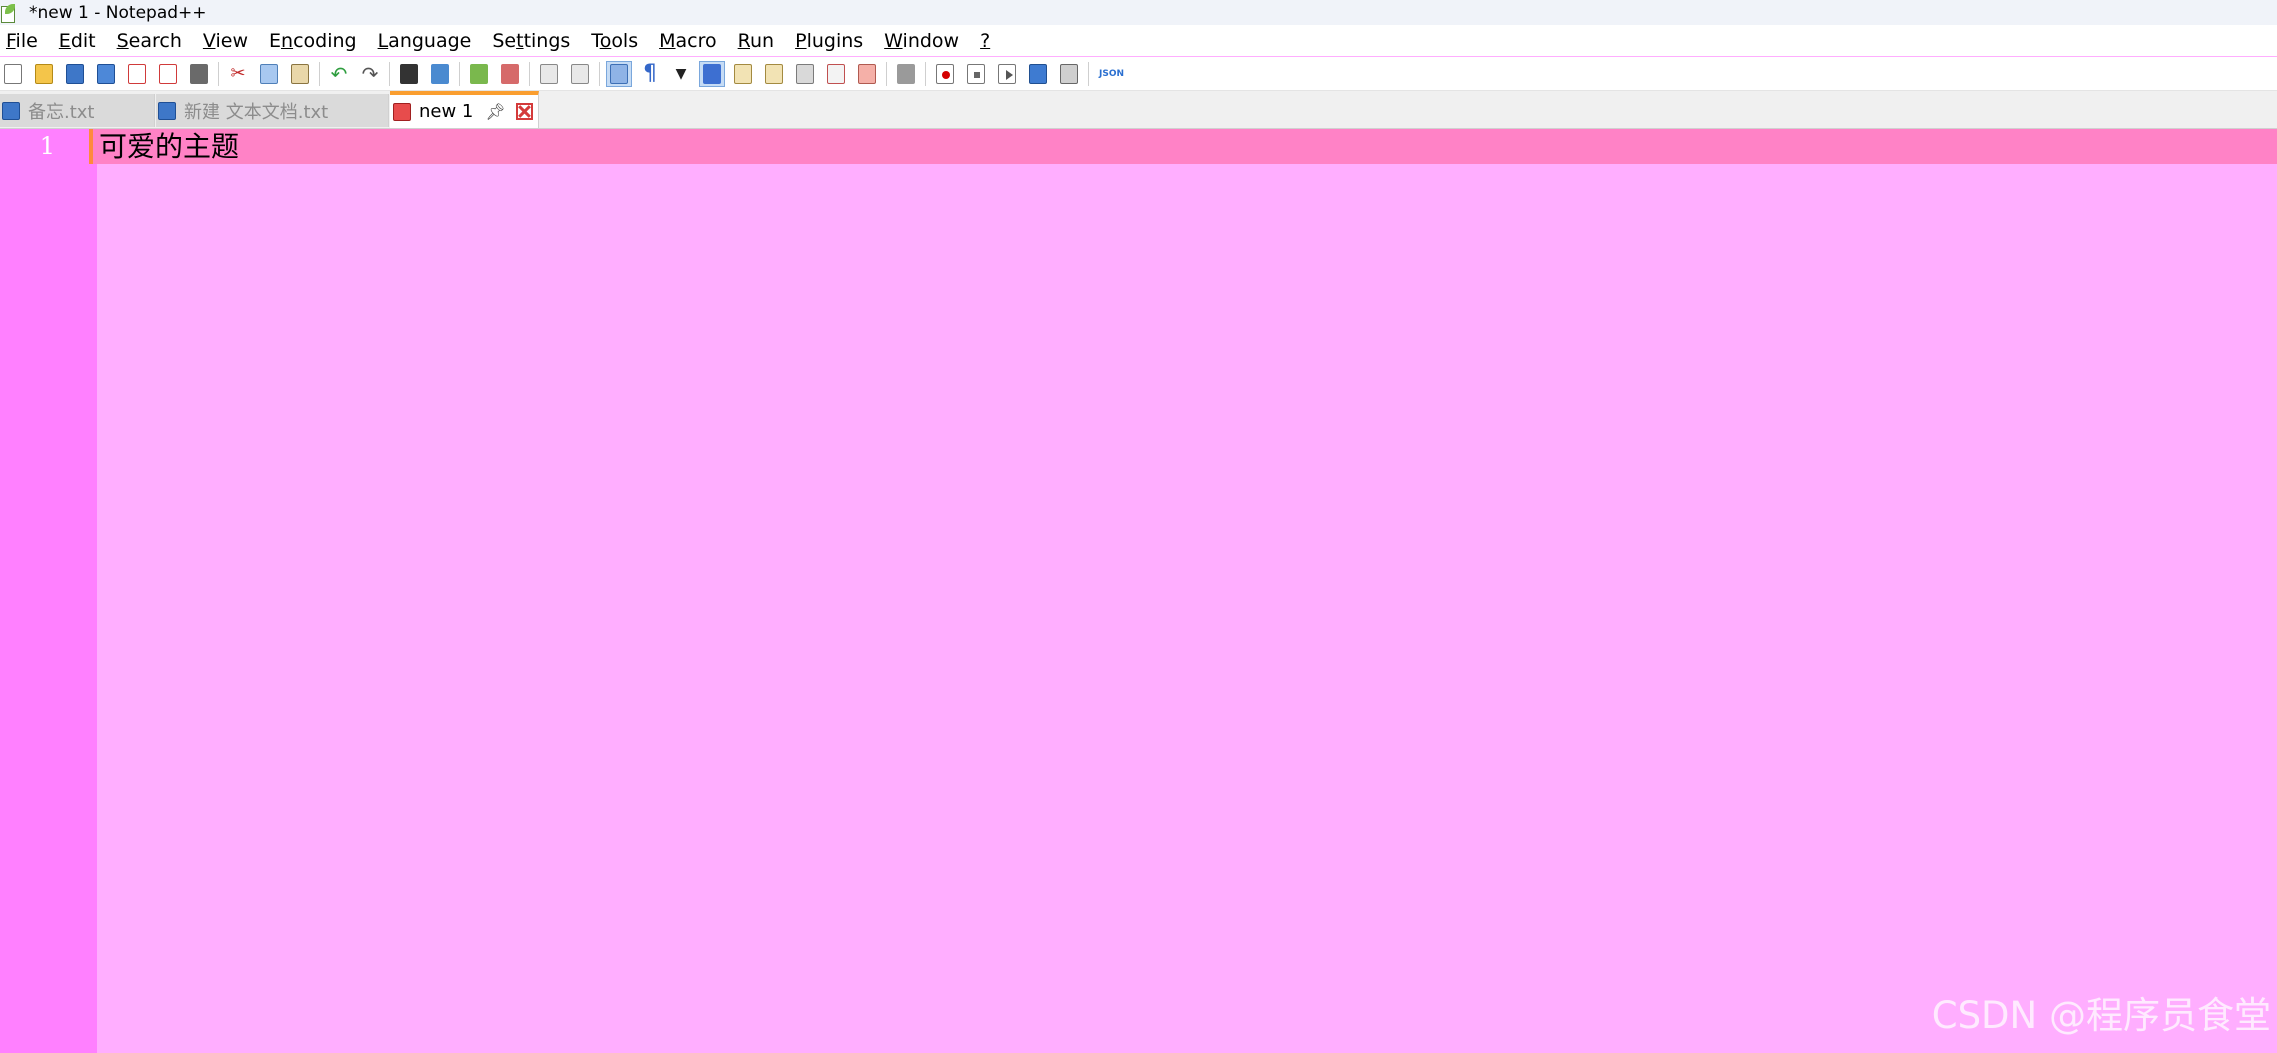 The image size is (2277, 1053). I want to click on undo-button: ↶, so click(339, 74).